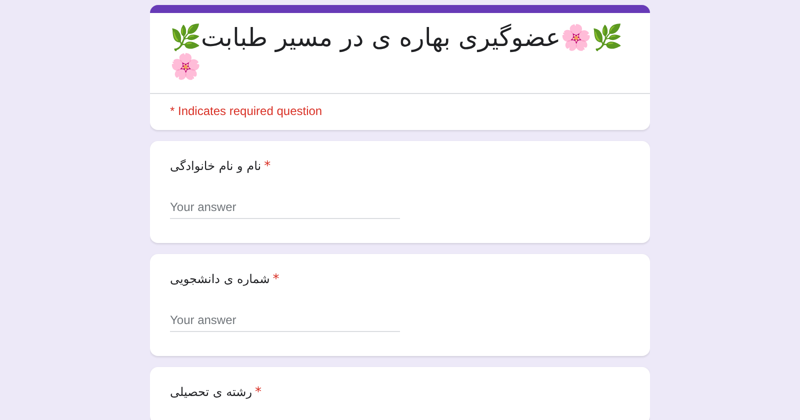 This screenshot has height=420, width=800. I want to click on question-label: نام و نام خانوادگی, so click(216, 166).